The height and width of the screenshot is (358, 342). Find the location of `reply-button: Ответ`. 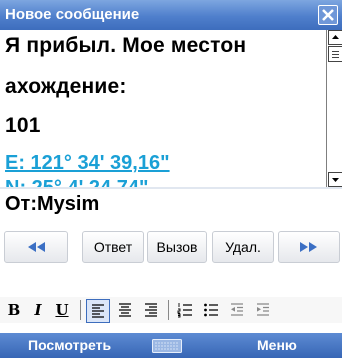

reply-button: Ответ is located at coordinates (113, 247).